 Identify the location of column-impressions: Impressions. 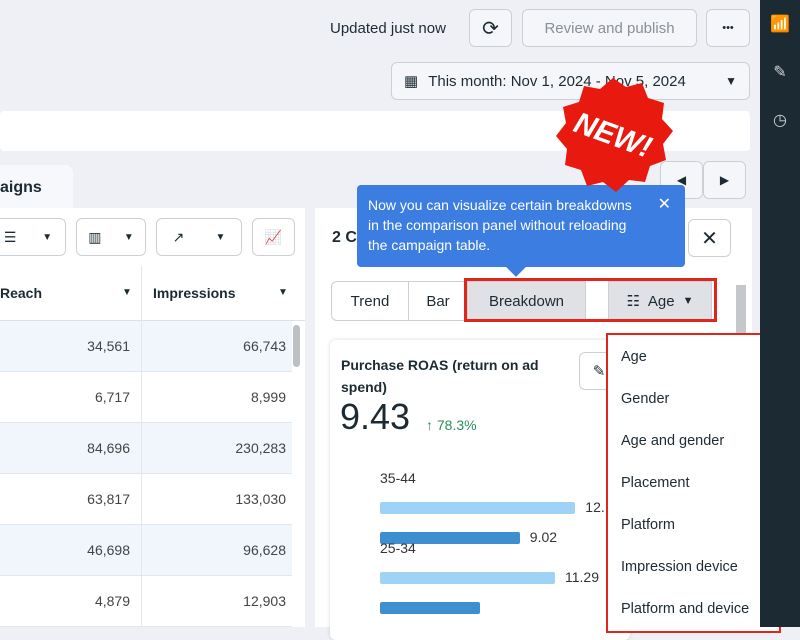
(194, 293).